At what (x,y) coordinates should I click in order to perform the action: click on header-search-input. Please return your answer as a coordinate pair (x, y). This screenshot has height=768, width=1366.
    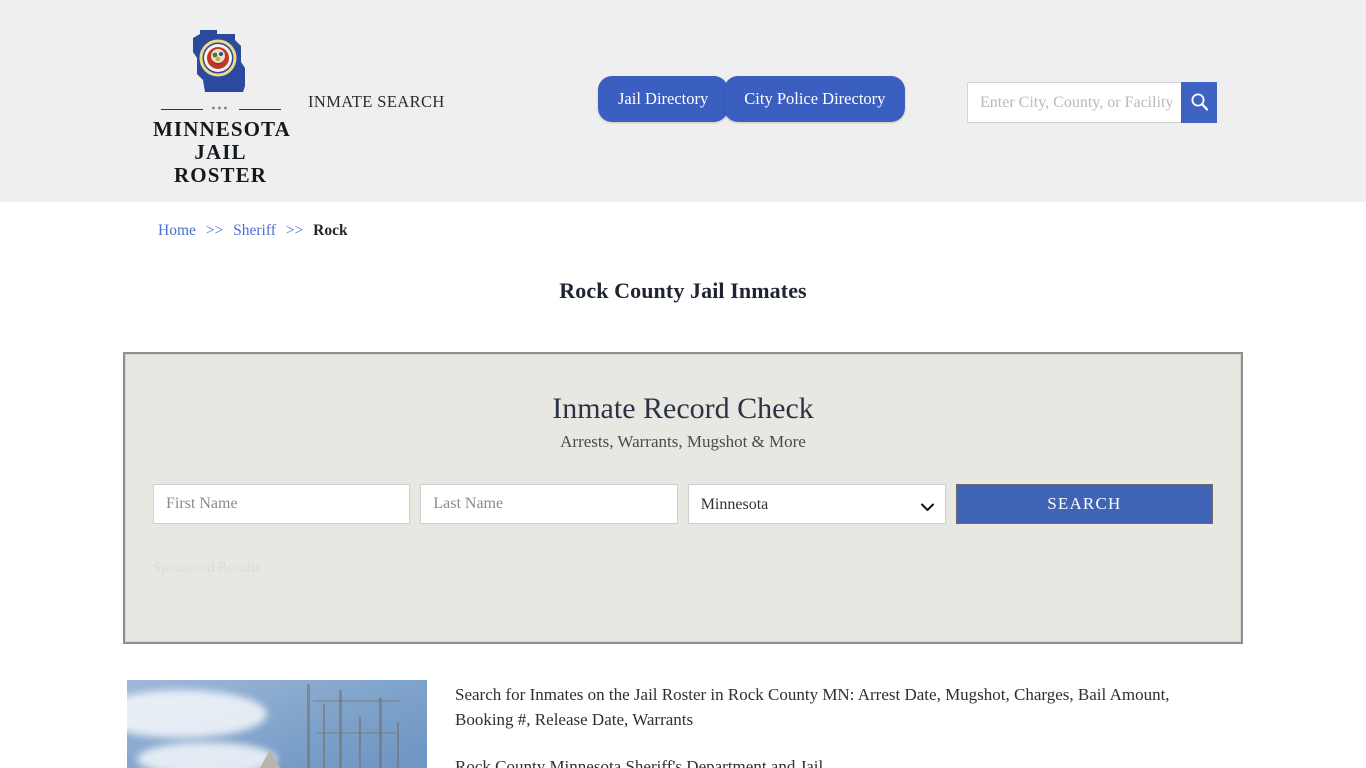
    Looking at the image, I should click on (1092, 102).